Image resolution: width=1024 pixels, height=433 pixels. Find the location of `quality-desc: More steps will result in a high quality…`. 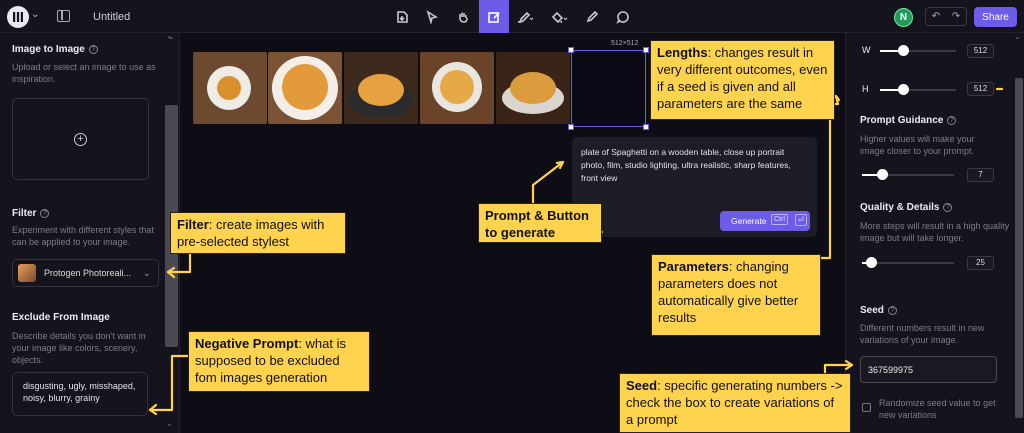

quality-desc: More steps will result in a high quality… is located at coordinates (935, 232).